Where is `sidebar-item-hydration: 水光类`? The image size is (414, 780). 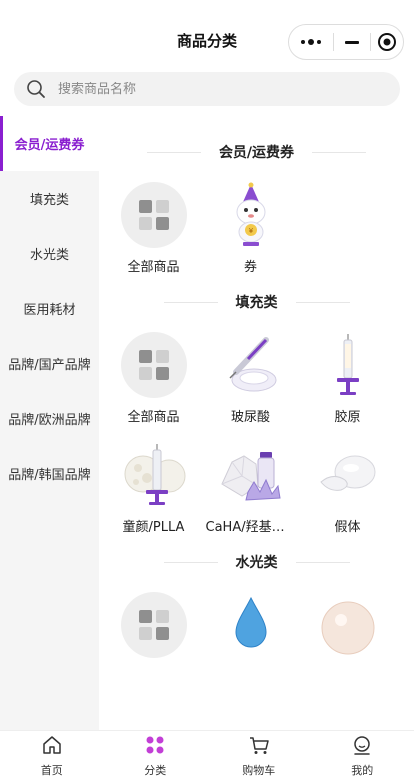
sidebar-item-hydration: 水光类 is located at coordinates (49, 253).